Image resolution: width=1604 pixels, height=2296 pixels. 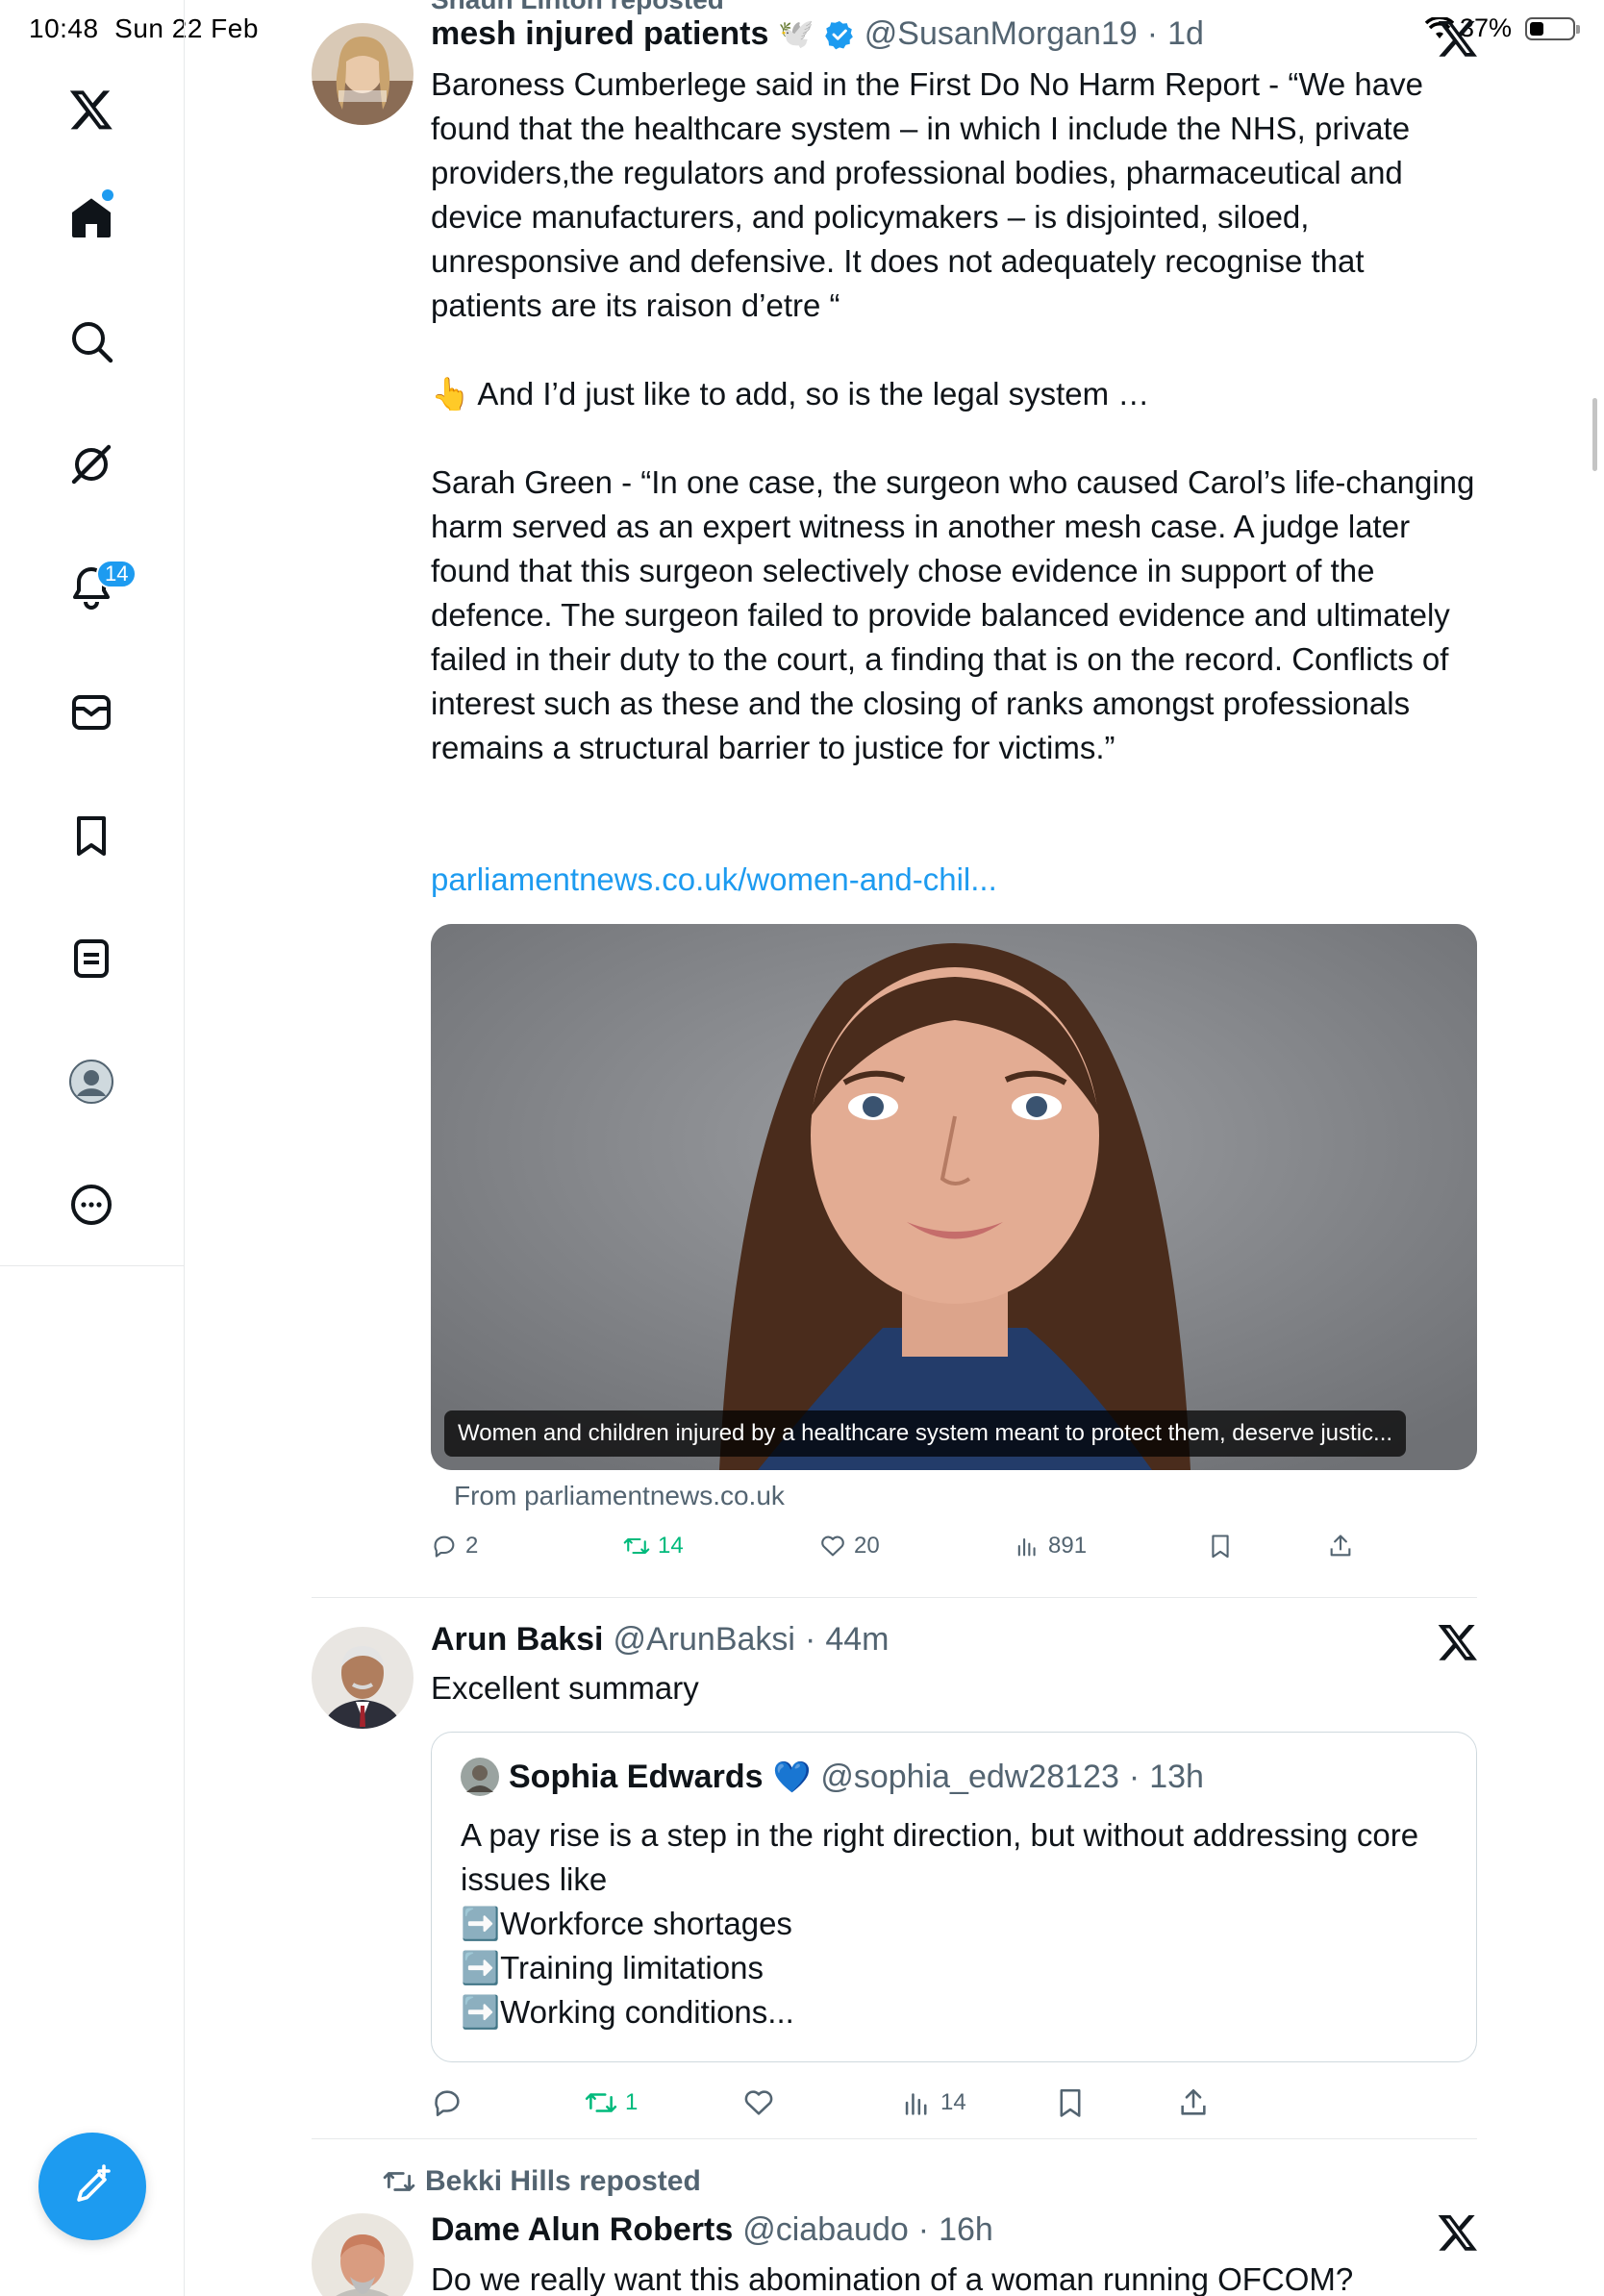 I want to click on views-count: 891, so click(x=1068, y=1546).